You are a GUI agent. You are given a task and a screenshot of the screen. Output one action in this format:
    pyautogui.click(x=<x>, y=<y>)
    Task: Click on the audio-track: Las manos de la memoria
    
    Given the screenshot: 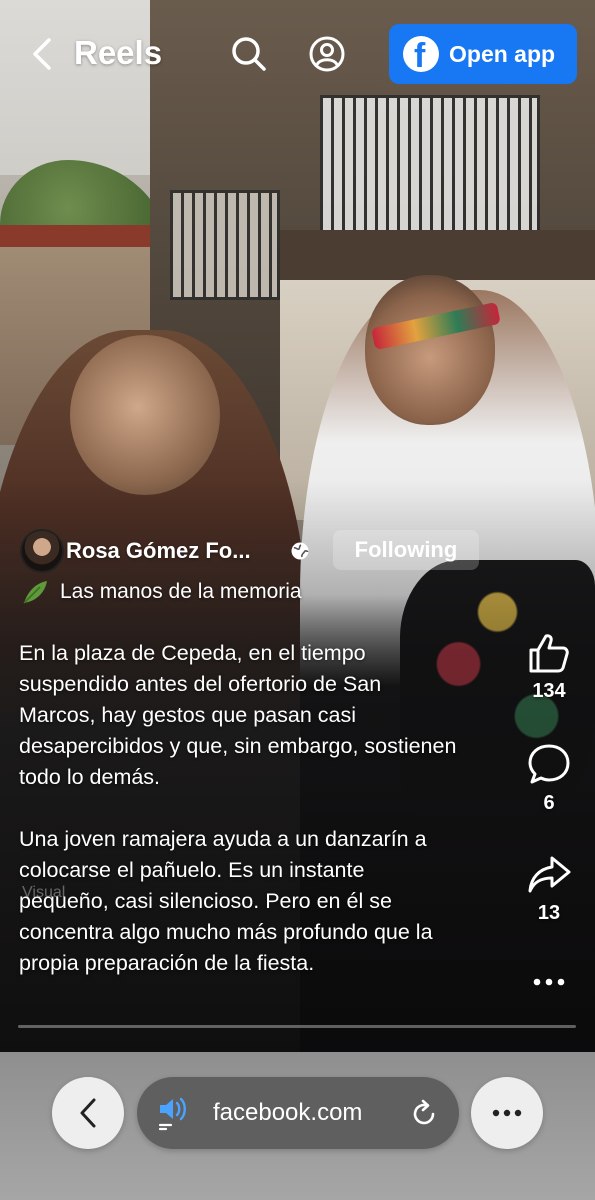 What is the action you would take?
    pyautogui.click(x=161, y=592)
    